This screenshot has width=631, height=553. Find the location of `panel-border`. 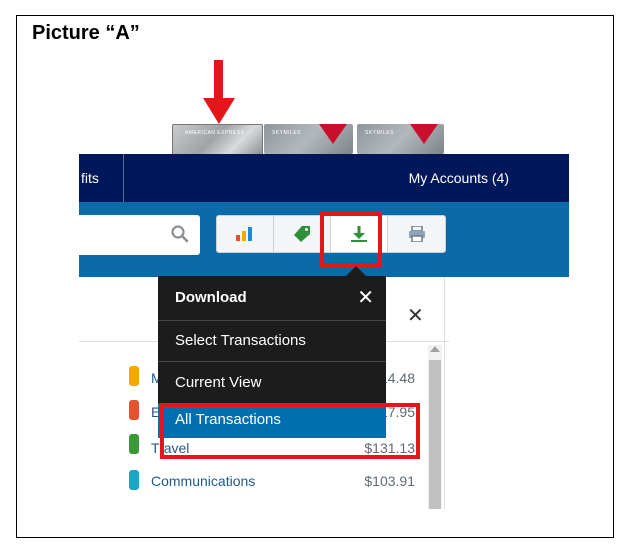

panel-border is located at coordinates (444, 393).